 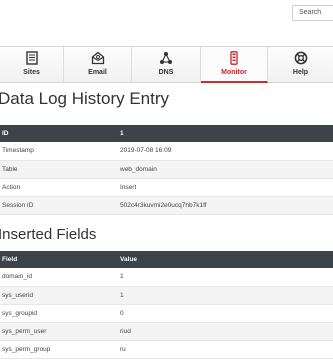 What do you see at coordinates (59, 331) in the screenshot?
I see `field-name: sys_perm_user` at bounding box center [59, 331].